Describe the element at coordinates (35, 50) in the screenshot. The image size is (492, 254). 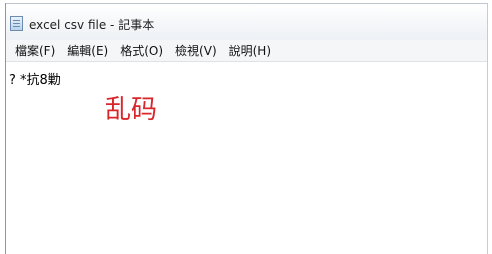
I see `menu-file: 檔案(F)` at that location.